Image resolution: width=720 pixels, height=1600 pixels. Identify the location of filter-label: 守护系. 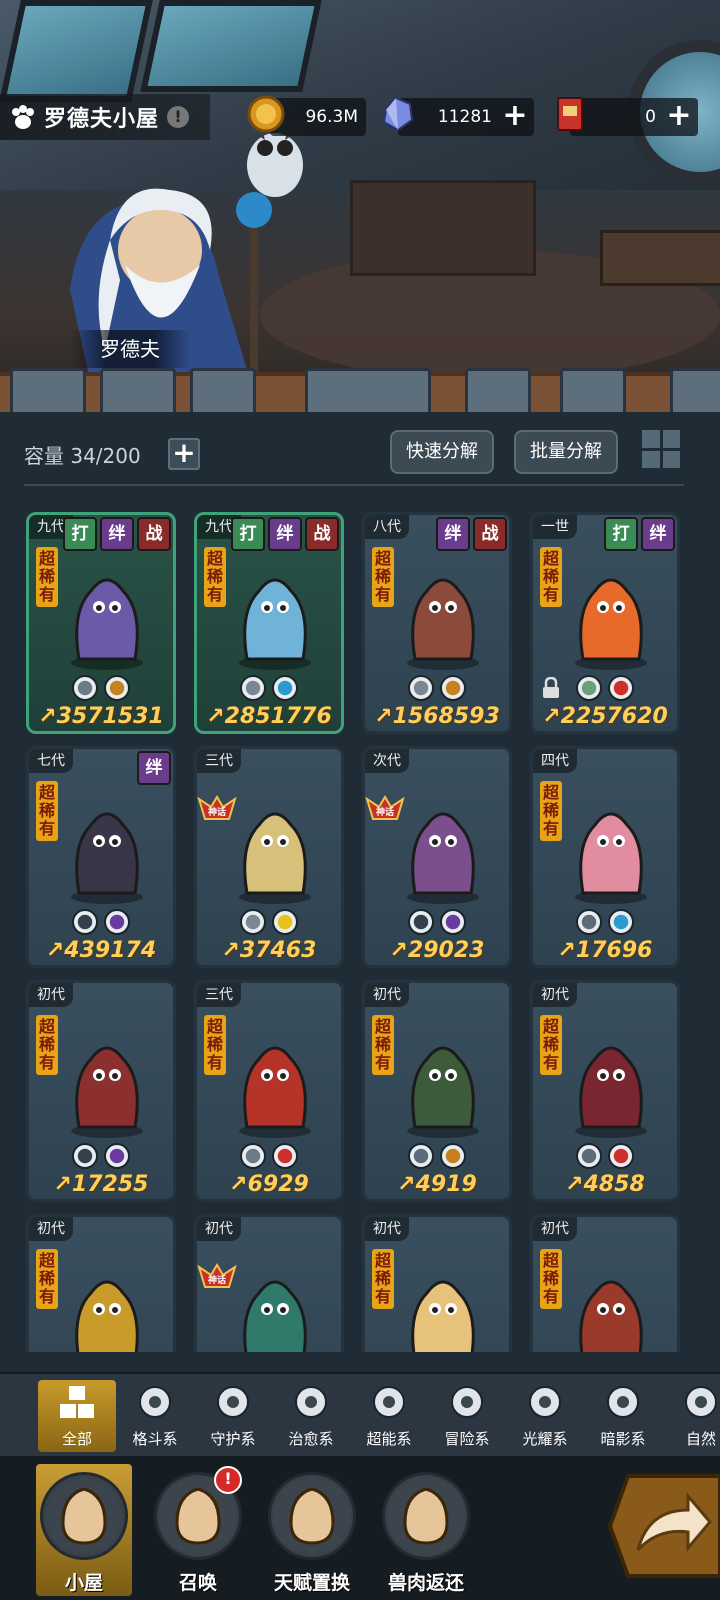
(233, 1439).